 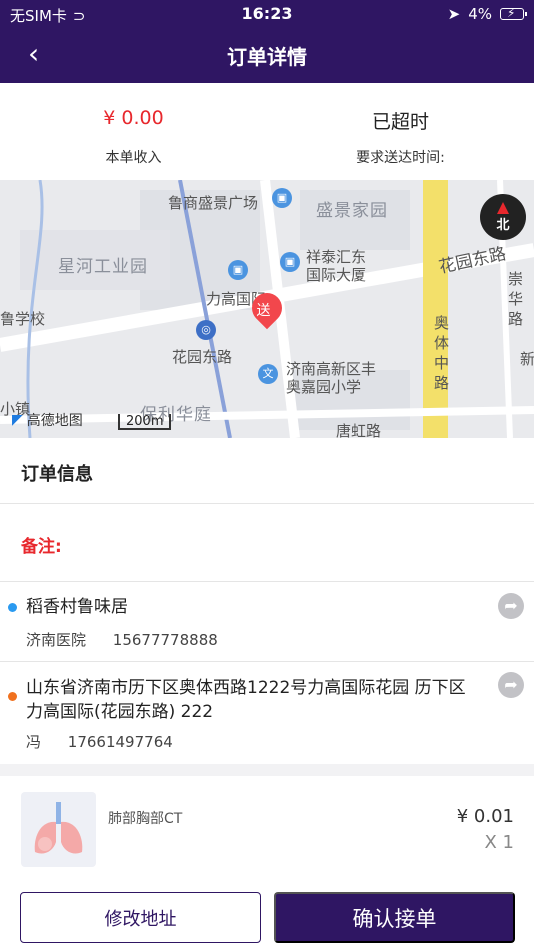 What do you see at coordinates (206, 330) in the screenshot?
I see `metro-icon: ◎` at bounding box center [206, 330].